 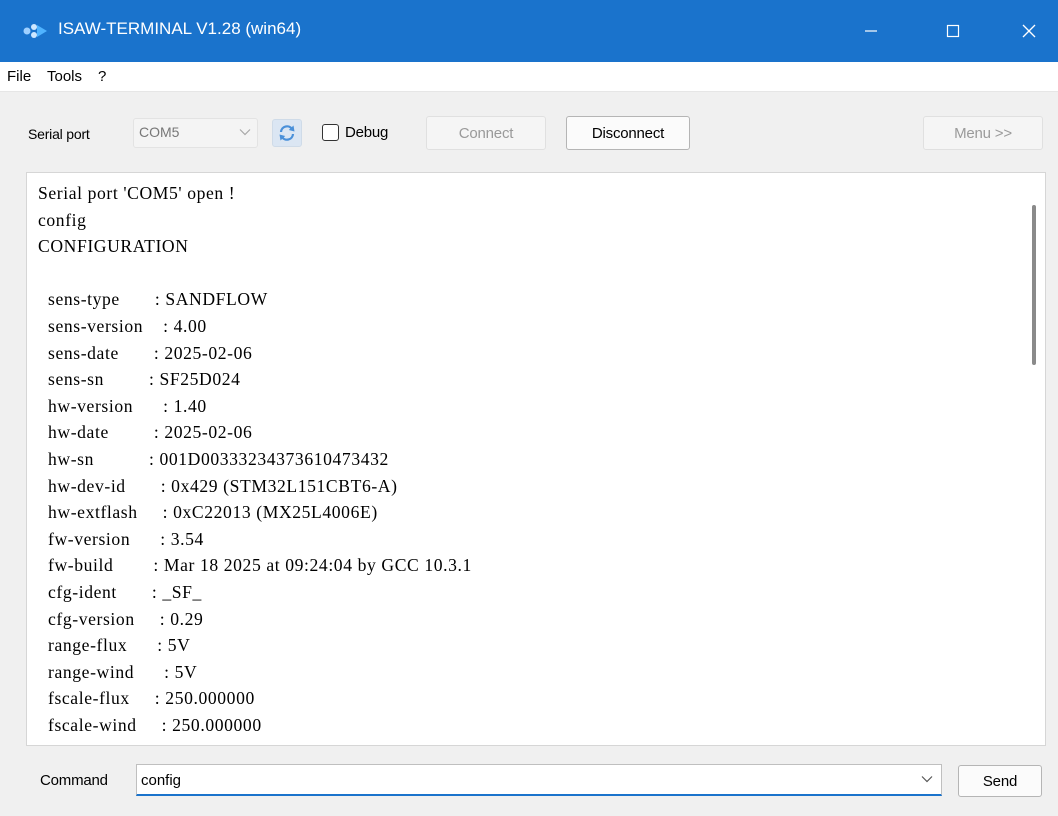 I want to click on console-line: CONFIGURATION, so click(x=113, y=246).